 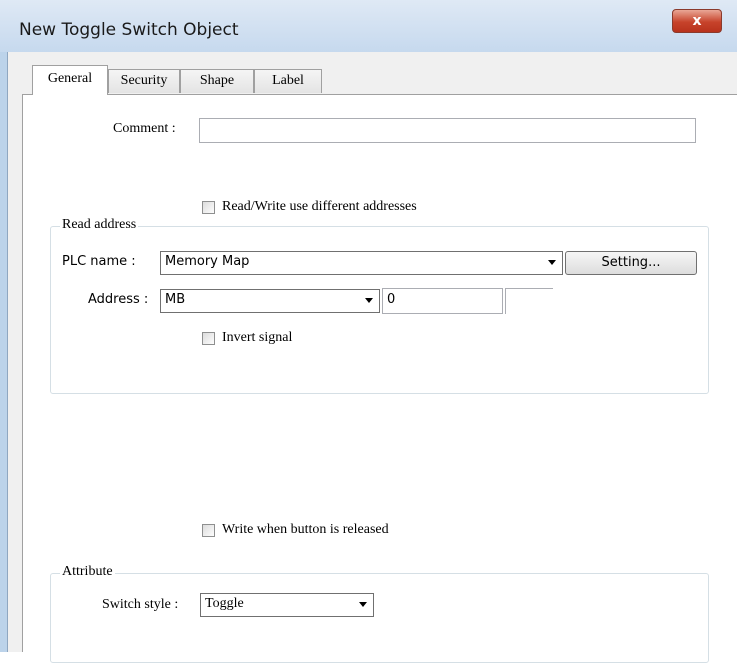 I want to click on write-when-released-checkbox, so click(x=208, y=530).